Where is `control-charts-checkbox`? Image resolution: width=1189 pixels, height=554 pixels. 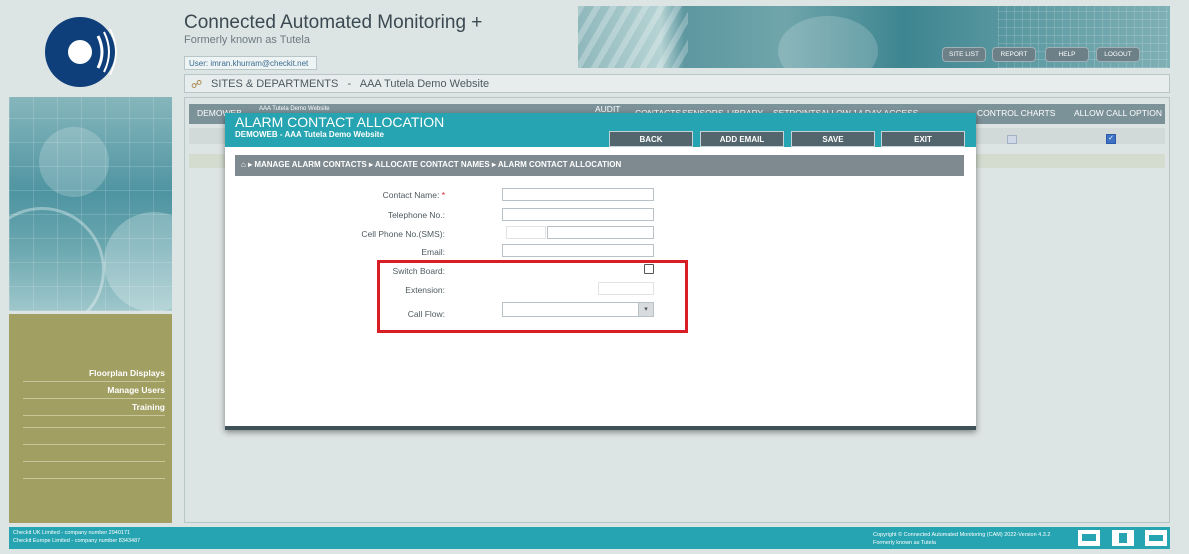 control-charts-checkbox is located at coordinates (1012, 139).